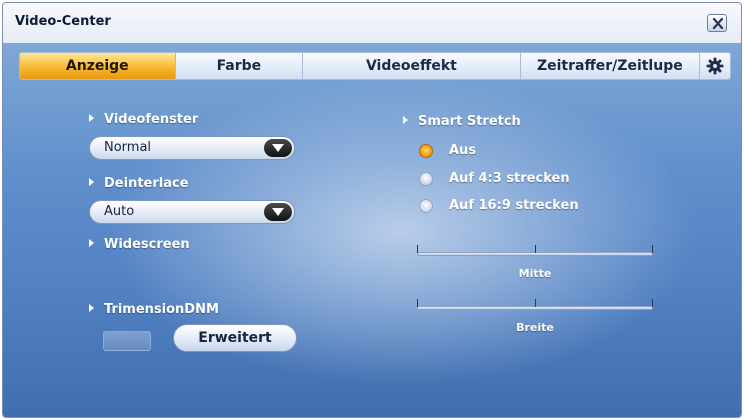  Describe the element at coordinates (127, 341) in the screenshot. I see `trimension-toggle` at that location.